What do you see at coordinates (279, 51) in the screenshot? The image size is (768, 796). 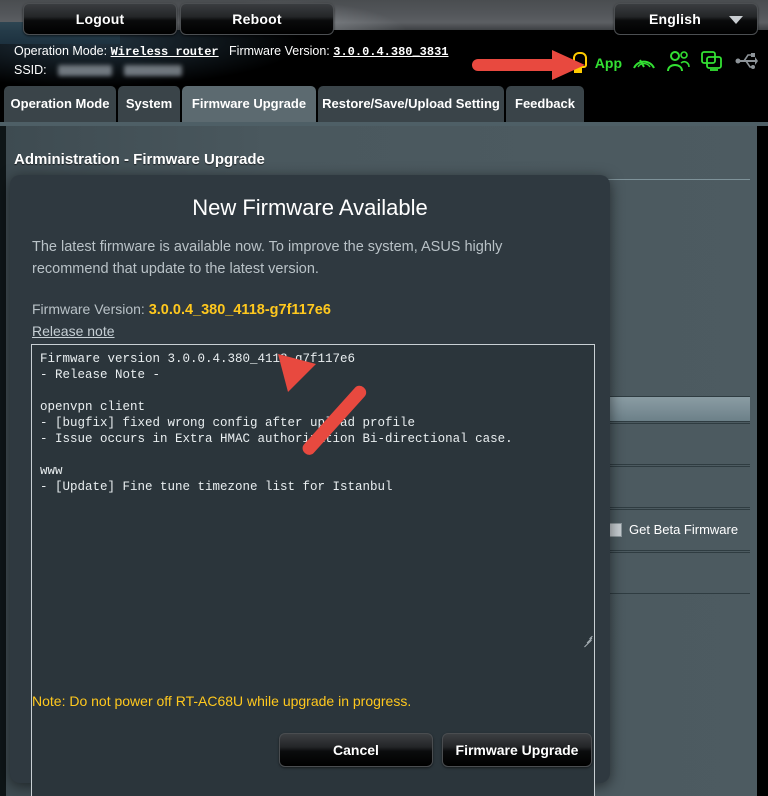 I see `firmware-version-label: Firmware Version:` at bounding box center [279, 51].